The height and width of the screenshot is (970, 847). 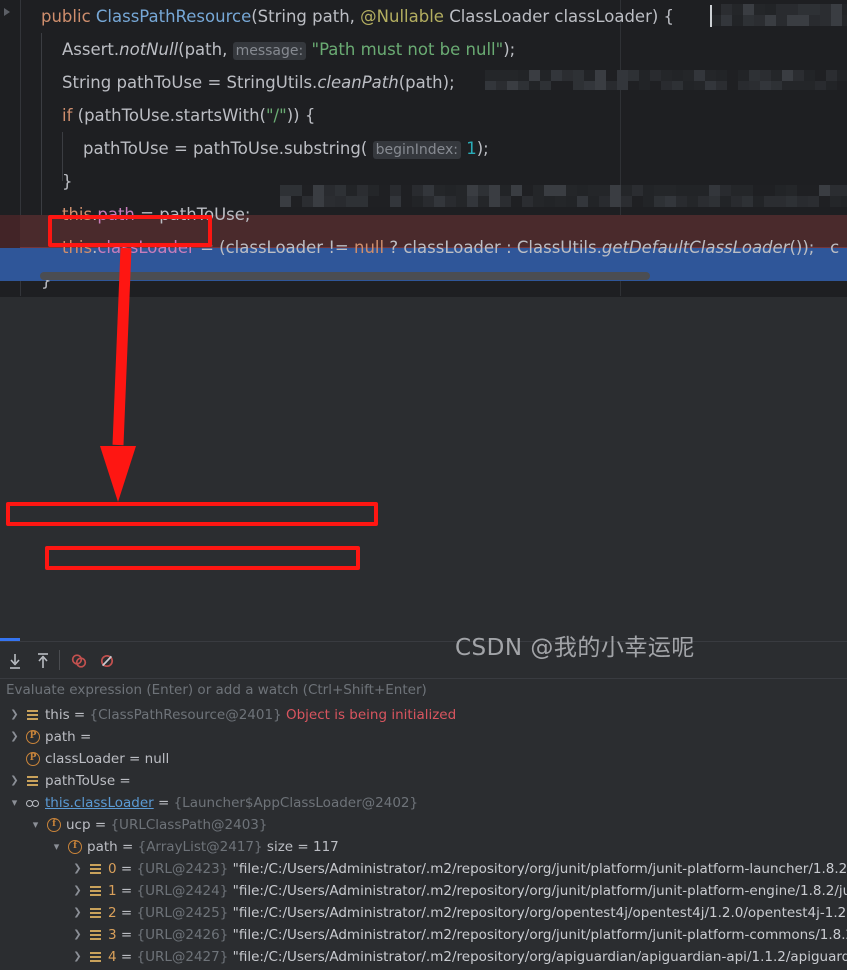 What do you see at coordinates (184, 913) in the screenshot?
I see `variable-type: {URL@2425}` at bounding box center [184, 913].